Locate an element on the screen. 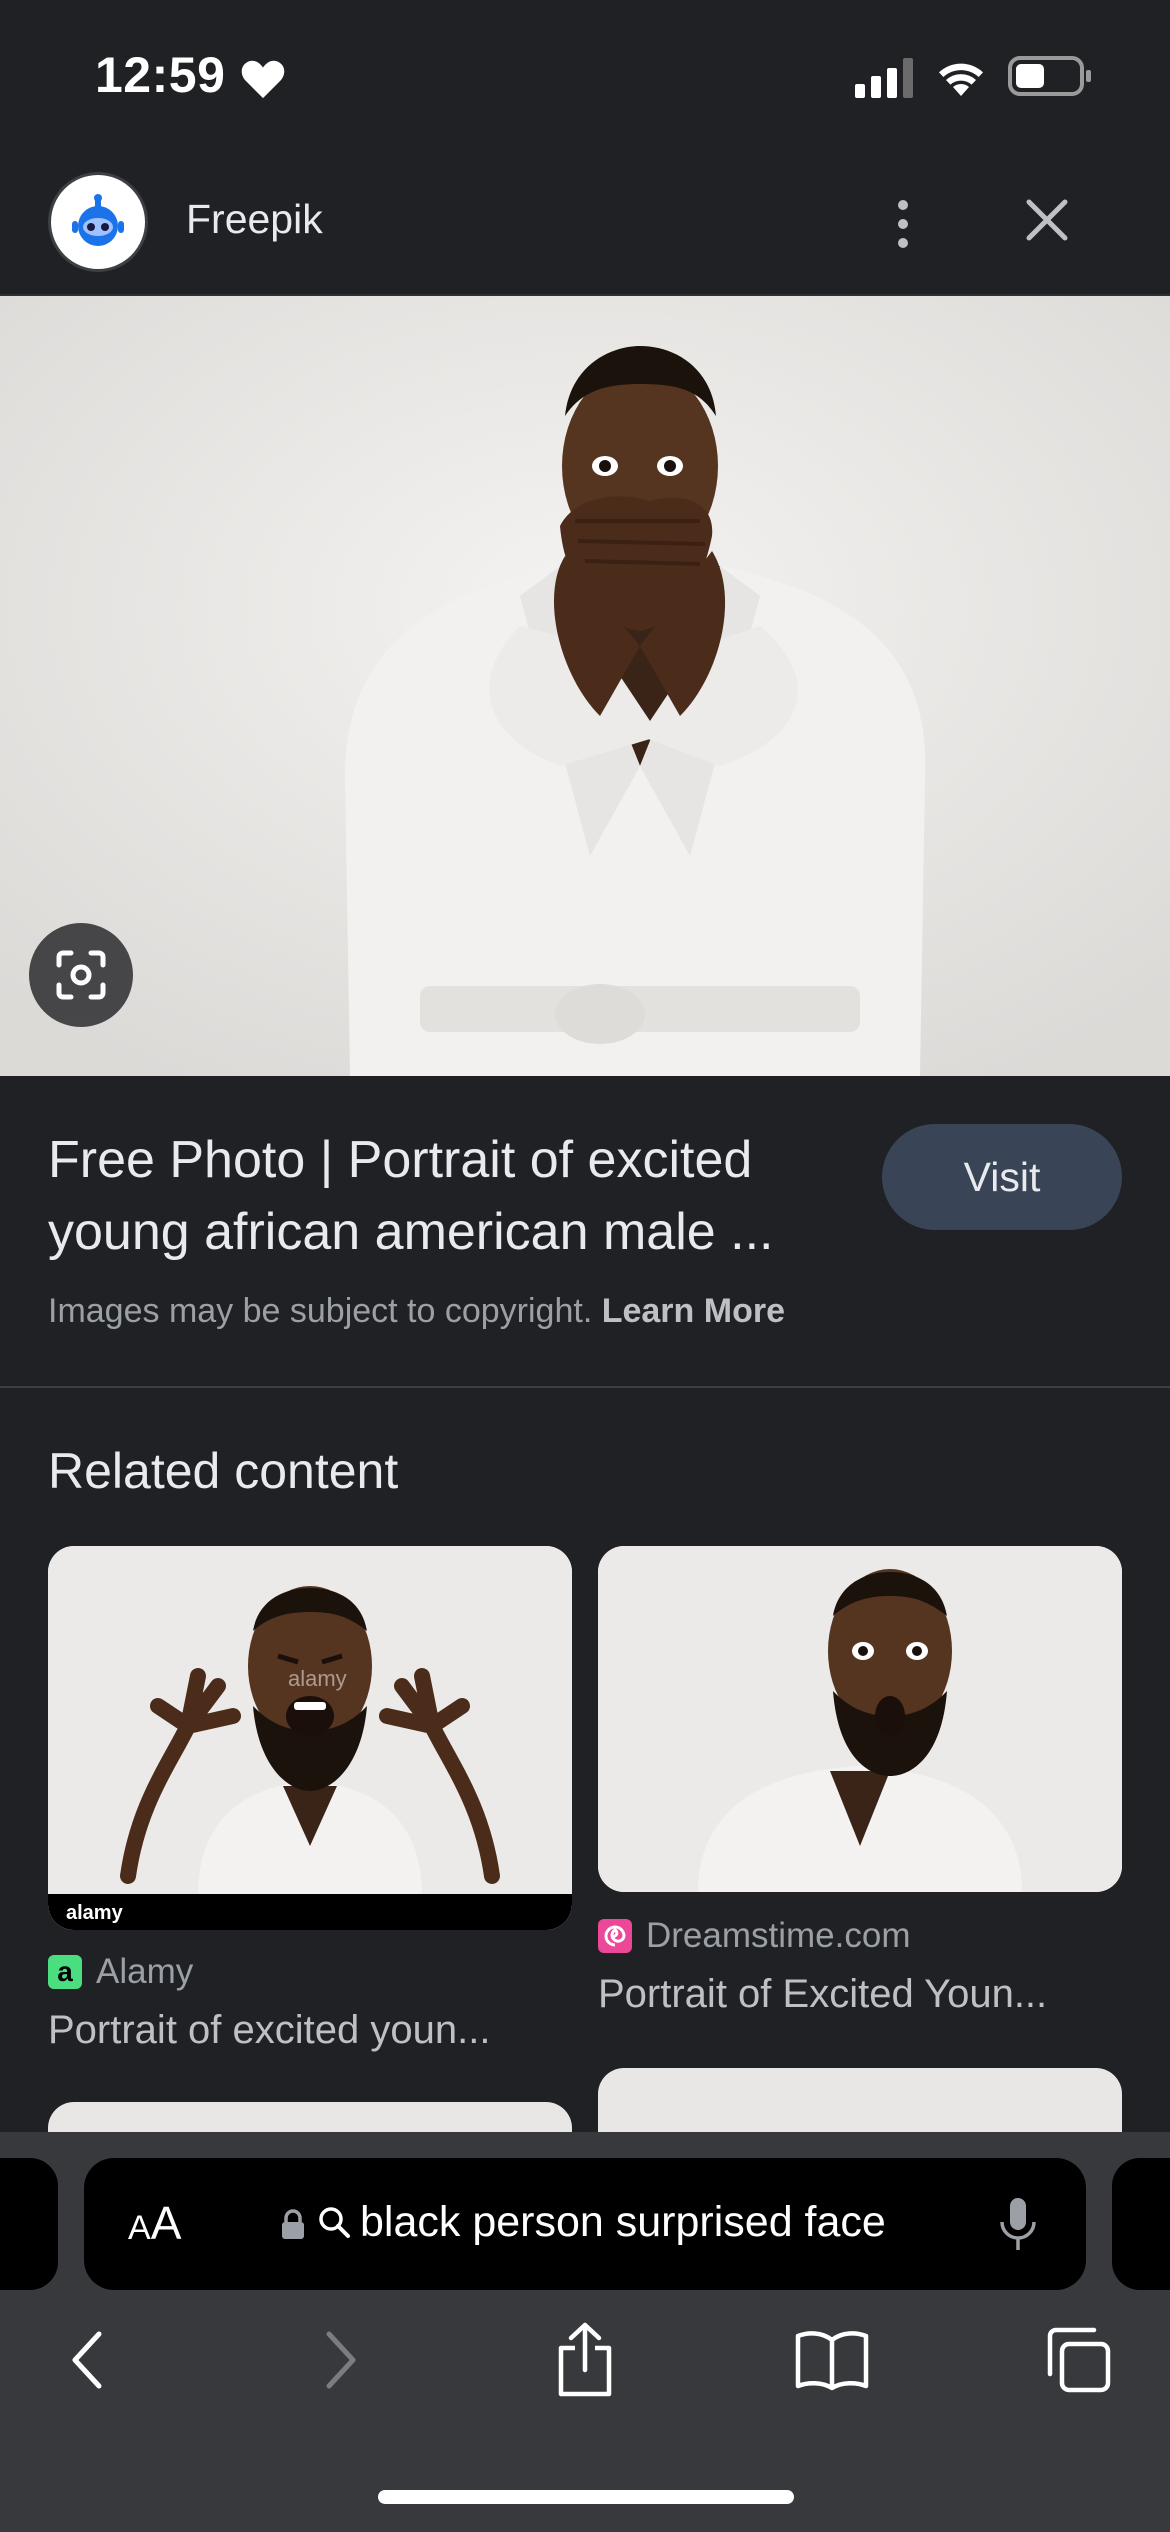 The image size is (1170, 2532). related-source-1: a Alamy is located at coordinates (120, 1972).